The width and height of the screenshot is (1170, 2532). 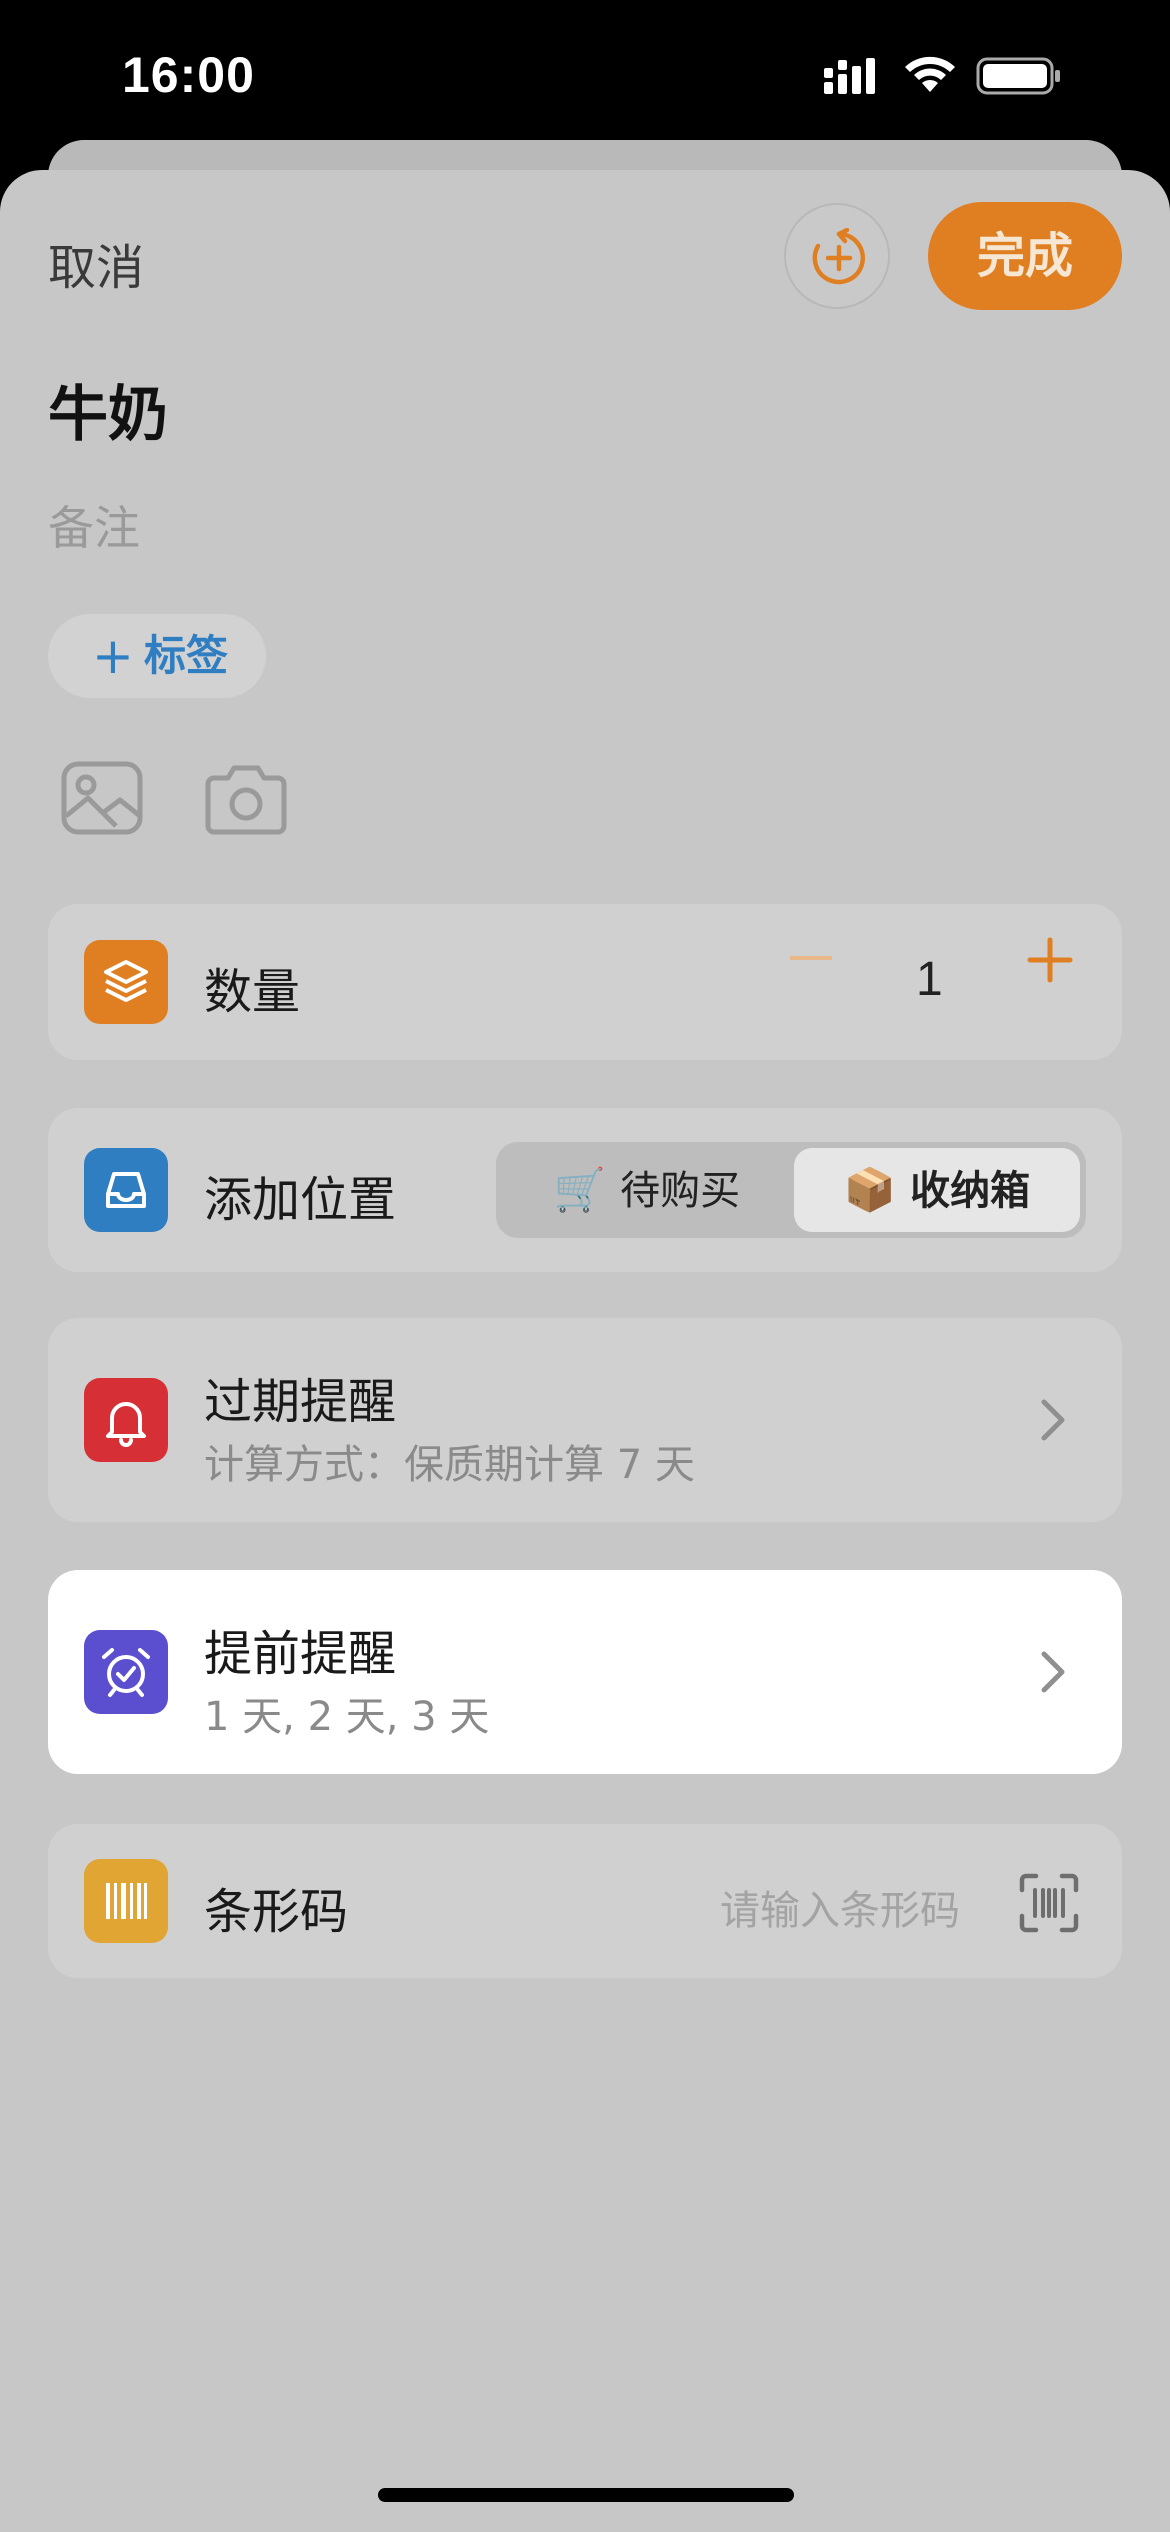 What do you see at coordinates (586, 2495) in the screenshot?
I see `home-indicator` at bounding box center [586, 2495].